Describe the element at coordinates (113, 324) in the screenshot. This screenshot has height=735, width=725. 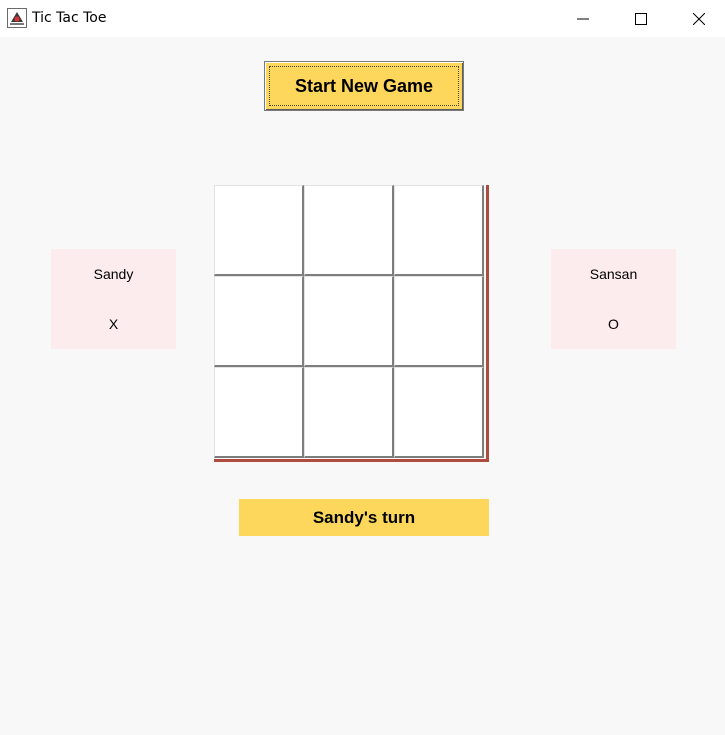
I see `player-one-mark: X` at that location.